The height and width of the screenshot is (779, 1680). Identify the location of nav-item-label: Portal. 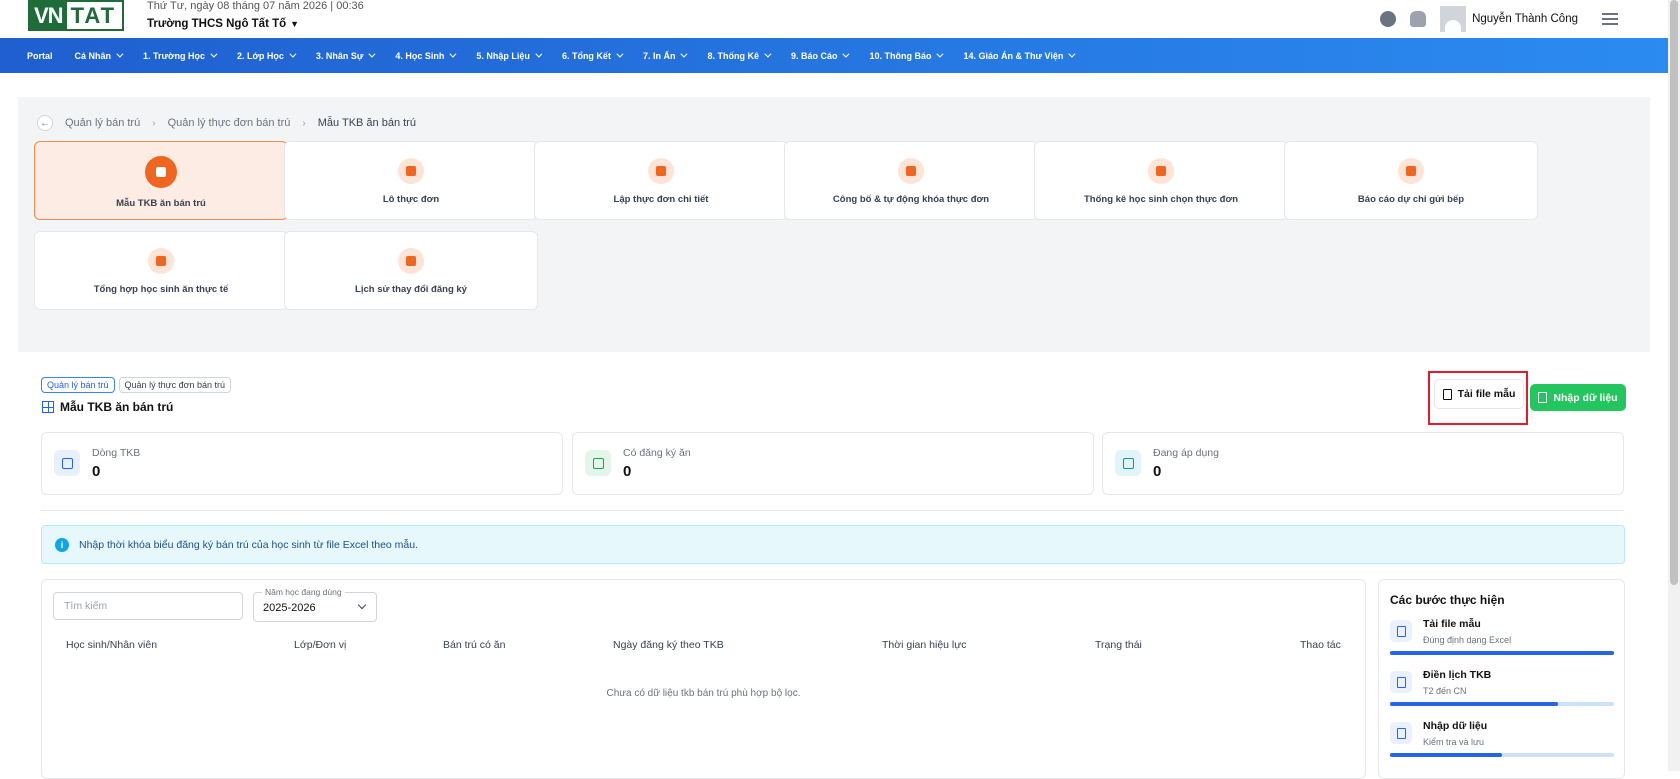
(40, 55).